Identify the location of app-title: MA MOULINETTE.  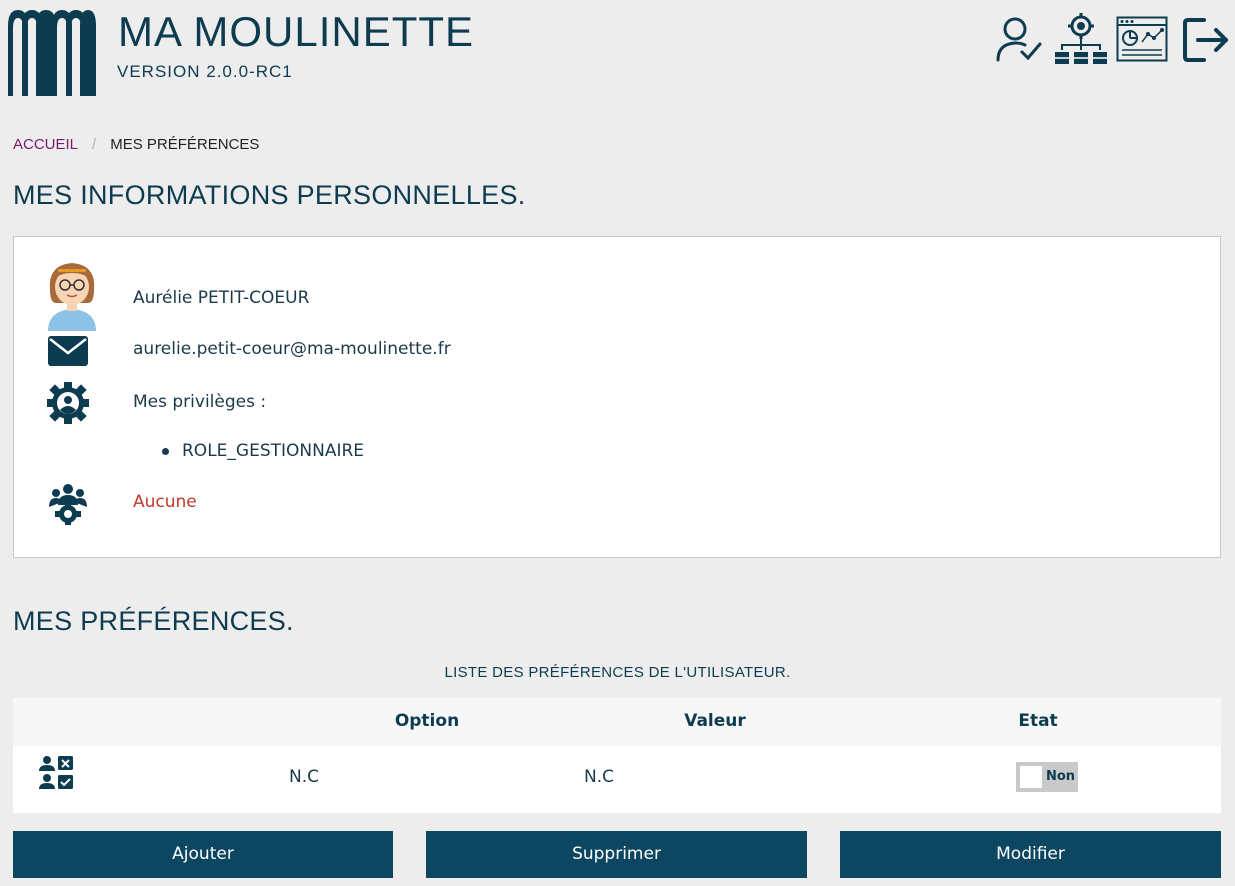
(296, 31).